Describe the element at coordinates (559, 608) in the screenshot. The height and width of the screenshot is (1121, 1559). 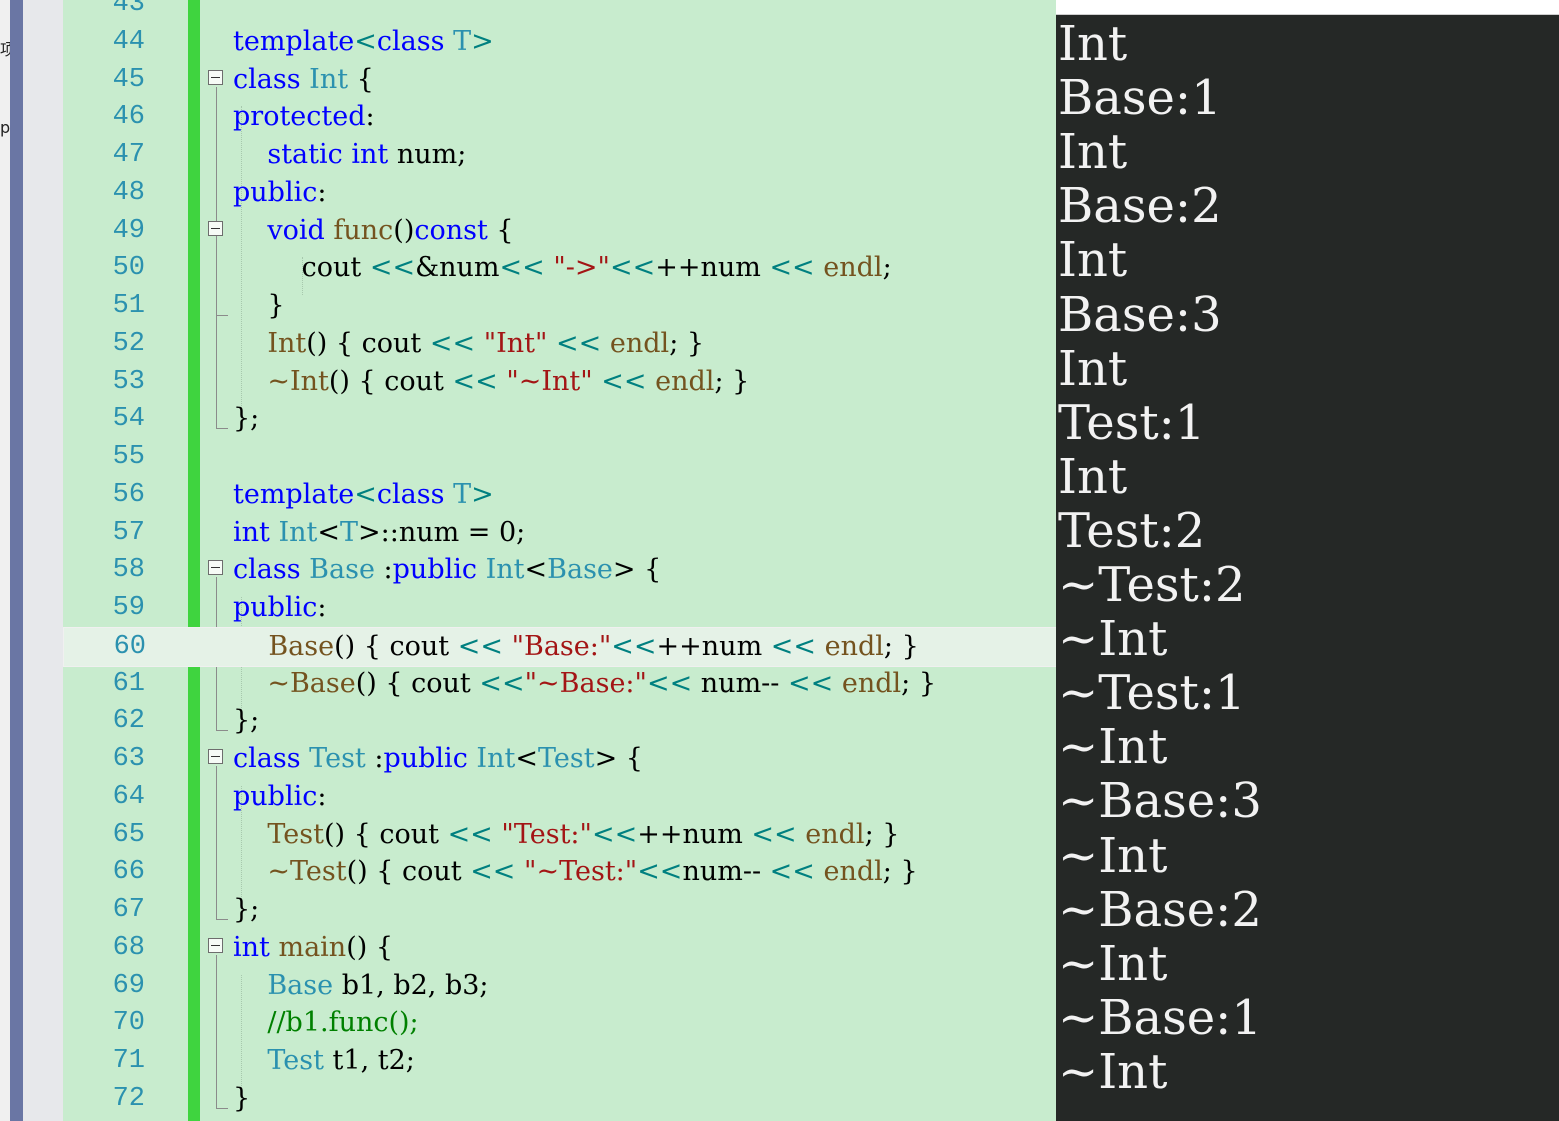
I see `code-line: 59 public:` at that location.